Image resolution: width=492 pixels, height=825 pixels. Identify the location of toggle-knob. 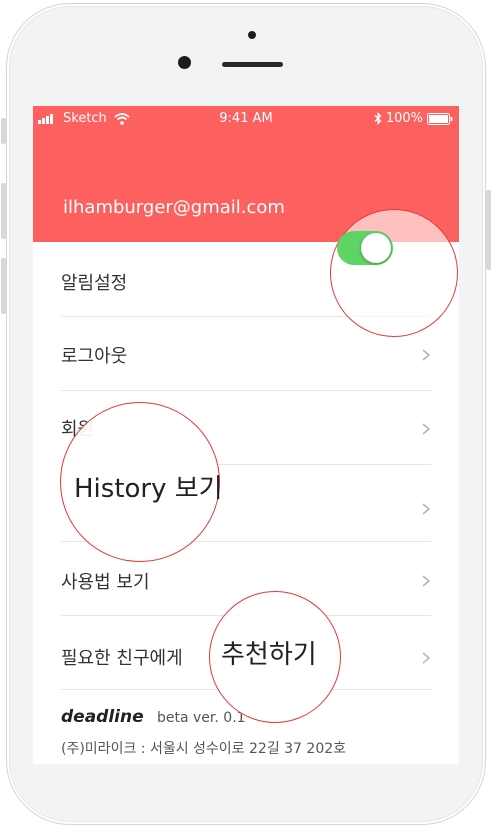
(376, 248).